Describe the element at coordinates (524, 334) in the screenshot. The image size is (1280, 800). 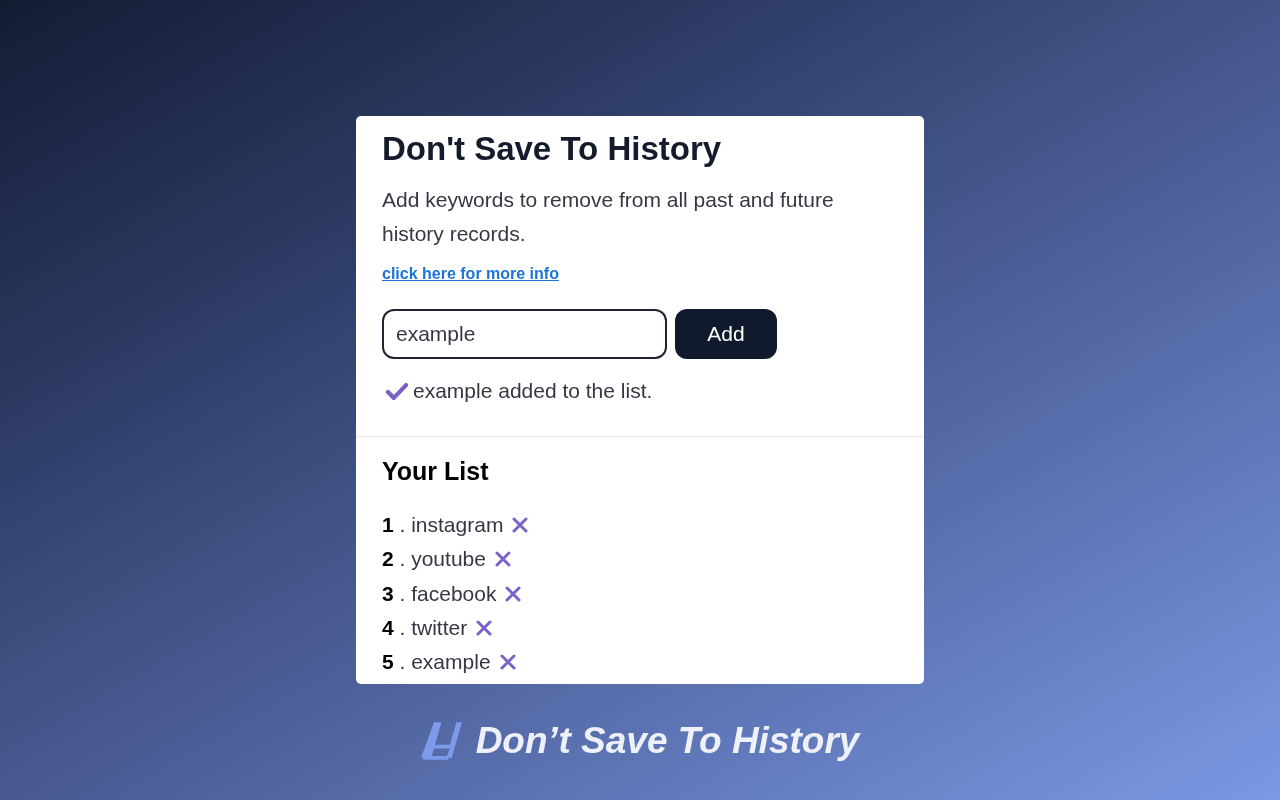
I see `keyword-input: example` at that location.